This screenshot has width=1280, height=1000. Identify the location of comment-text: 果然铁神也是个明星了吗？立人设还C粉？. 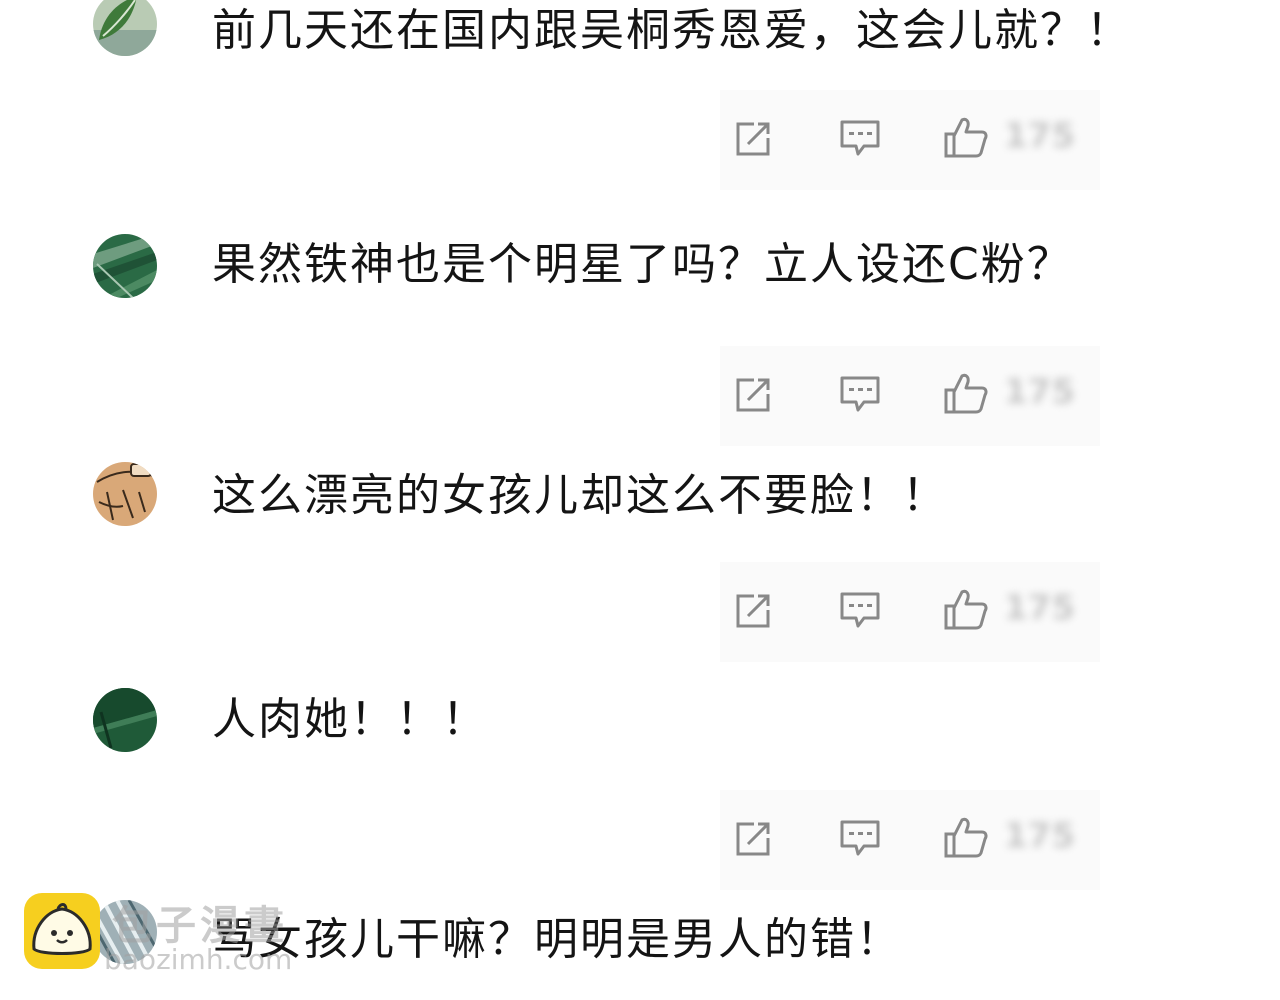
(642, 264).